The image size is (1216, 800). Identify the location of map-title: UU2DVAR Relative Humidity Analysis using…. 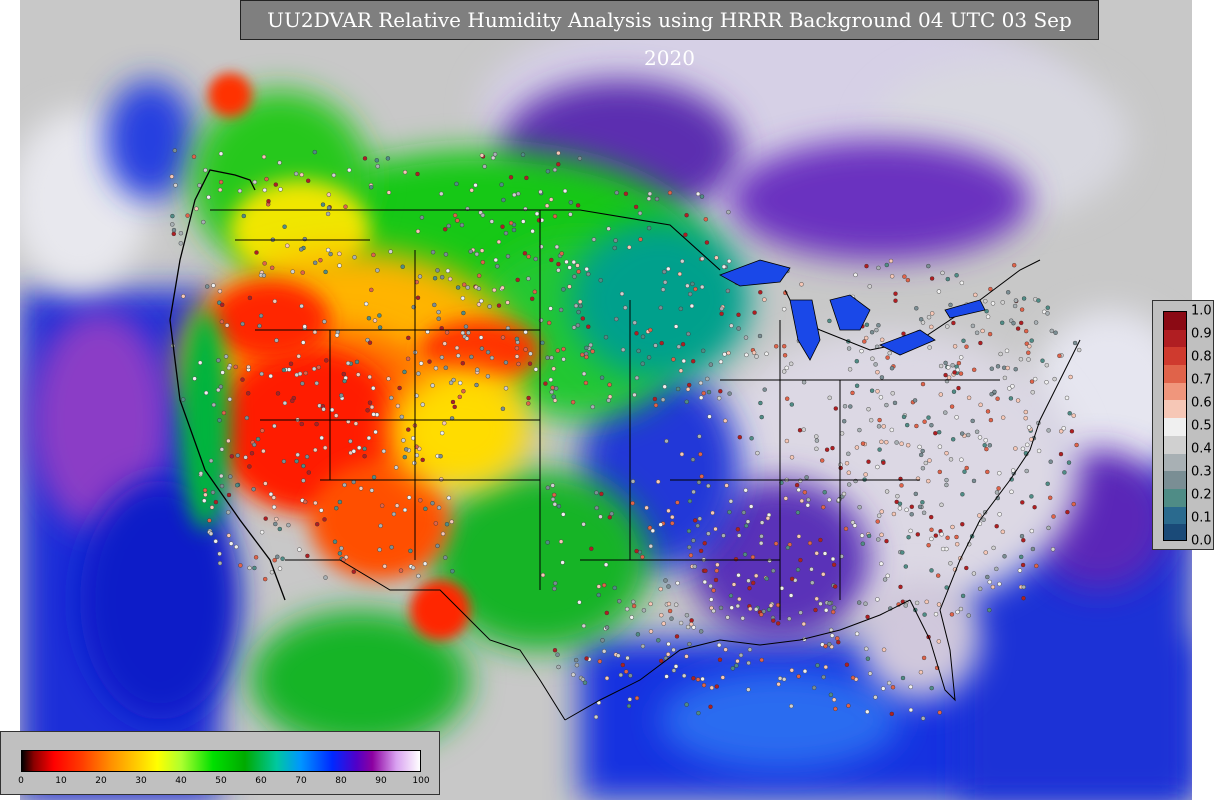
(669, 35).